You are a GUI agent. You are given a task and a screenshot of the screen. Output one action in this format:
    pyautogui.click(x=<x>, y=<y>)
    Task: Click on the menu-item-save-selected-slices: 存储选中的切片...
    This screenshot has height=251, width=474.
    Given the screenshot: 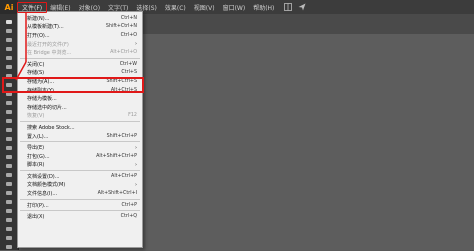 What is the action you would take?
    pyautogui.click(x=80, y=107)
    